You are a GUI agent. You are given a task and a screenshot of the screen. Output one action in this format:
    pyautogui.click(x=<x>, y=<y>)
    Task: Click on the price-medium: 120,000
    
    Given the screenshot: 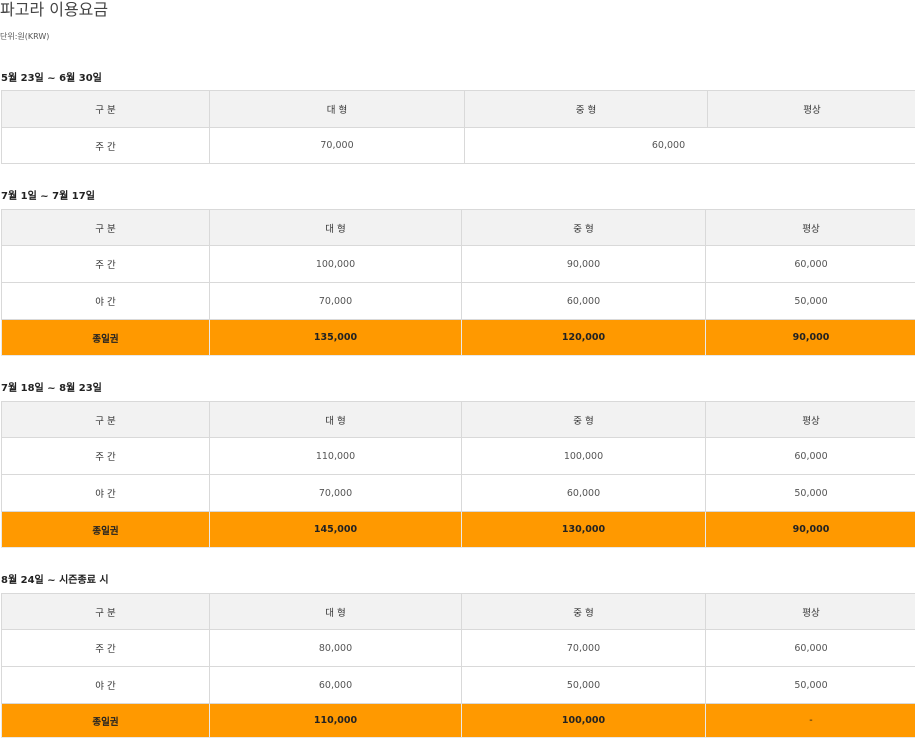 What is the action you would take?
    pyautogui.click(x=584, y=338)
    